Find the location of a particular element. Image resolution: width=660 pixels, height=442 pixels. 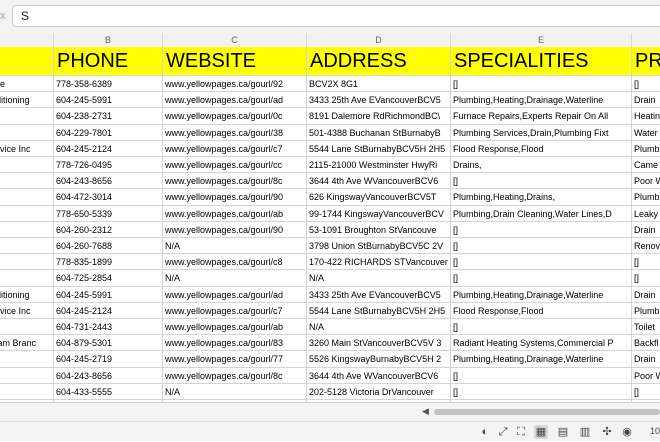

cell-address: 3798 Union StBurnabyBCV5C 2V is located at coordinates (379, 246).